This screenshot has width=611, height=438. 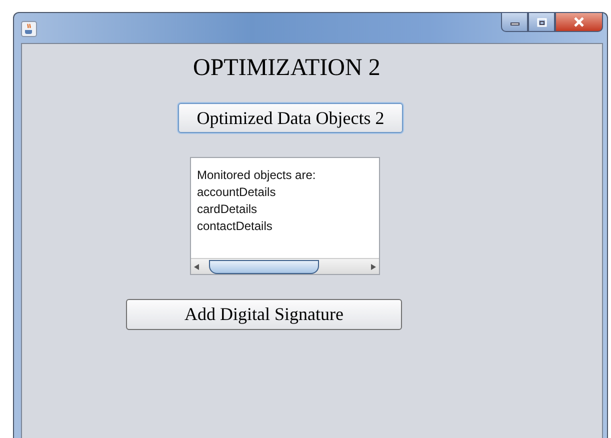 I want to click on horizontal-scrollbar, so click(x=285, y=266).